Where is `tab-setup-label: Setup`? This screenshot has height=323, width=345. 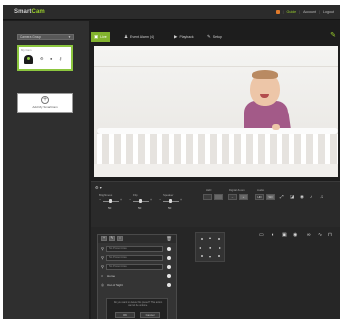
tab-setup-label: Setup is located at coordinates (217, 37).